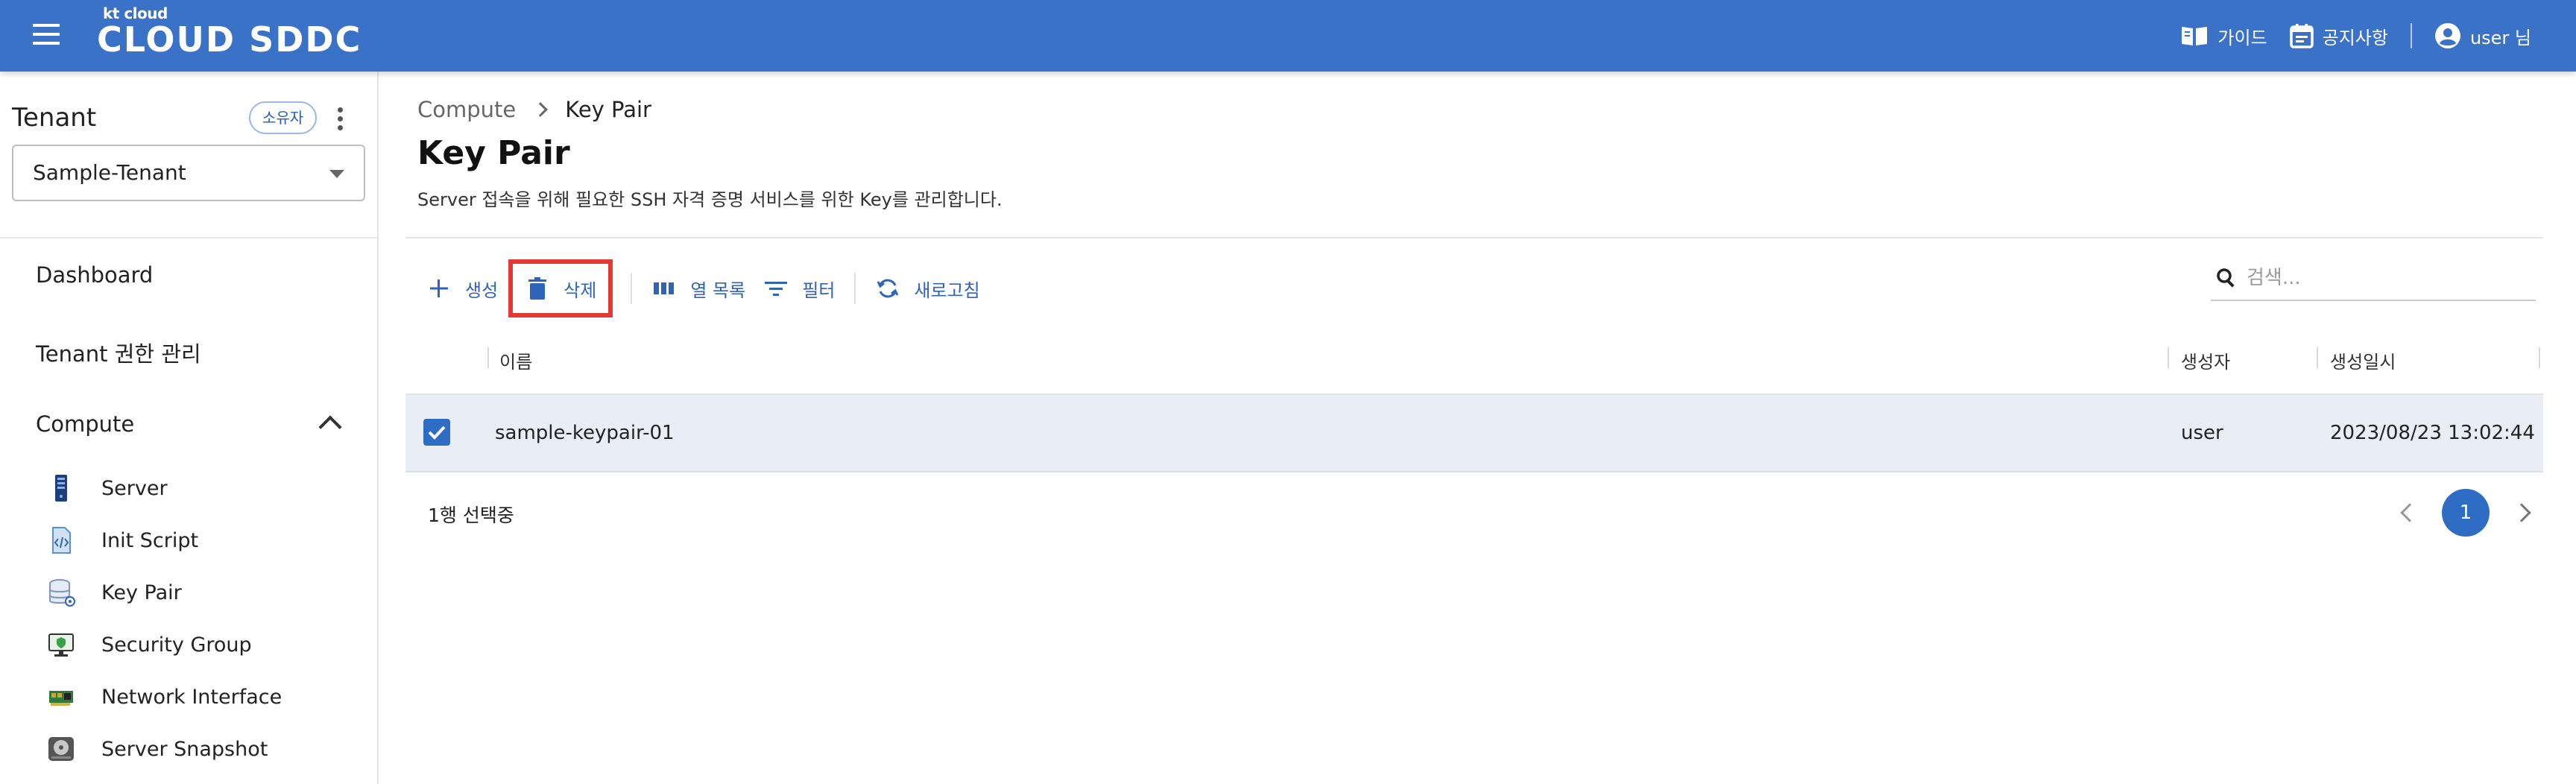  What do you see at coordinates (176, 645) in the screenshot?
I see `sidebar-item-label: Security Group` at bounding box center [176, 645].